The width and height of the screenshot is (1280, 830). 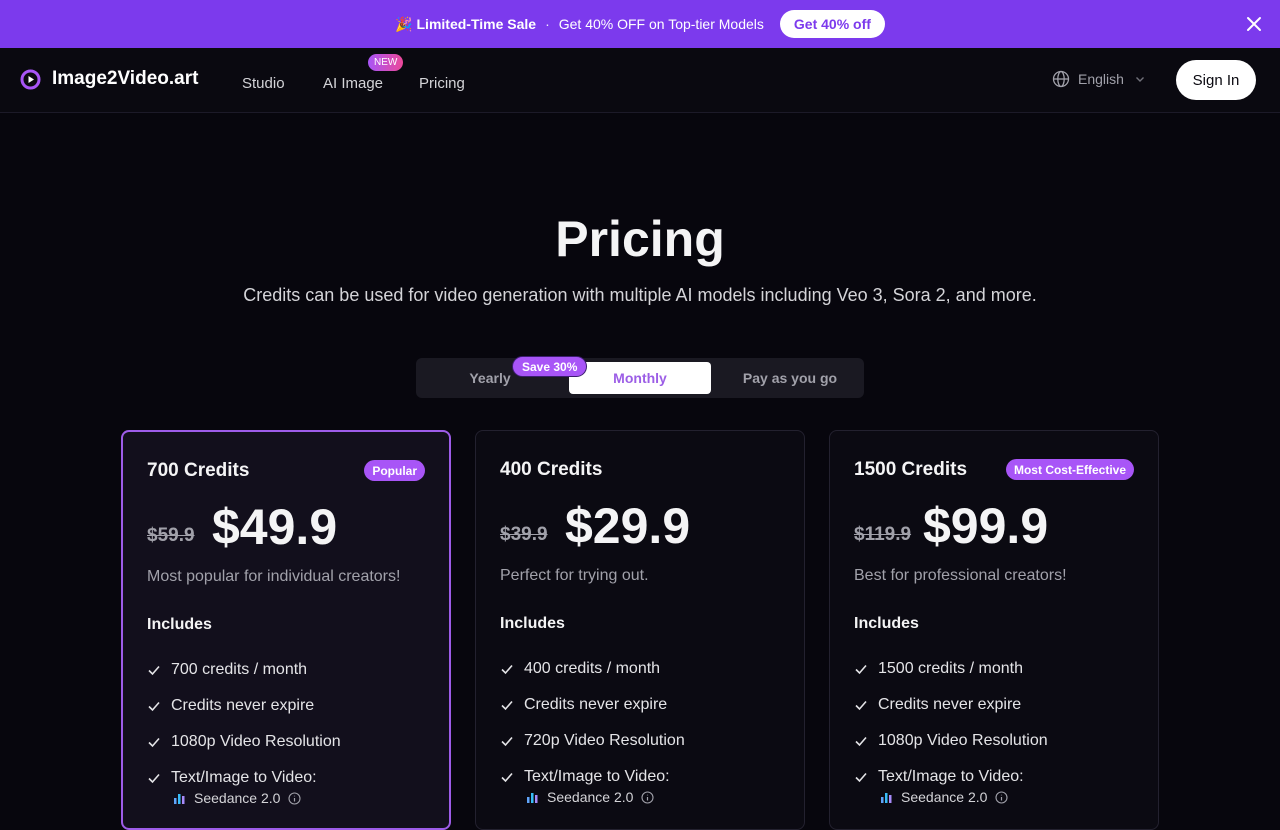 I want to click on globe-icon, so click(x=1061, y=79).